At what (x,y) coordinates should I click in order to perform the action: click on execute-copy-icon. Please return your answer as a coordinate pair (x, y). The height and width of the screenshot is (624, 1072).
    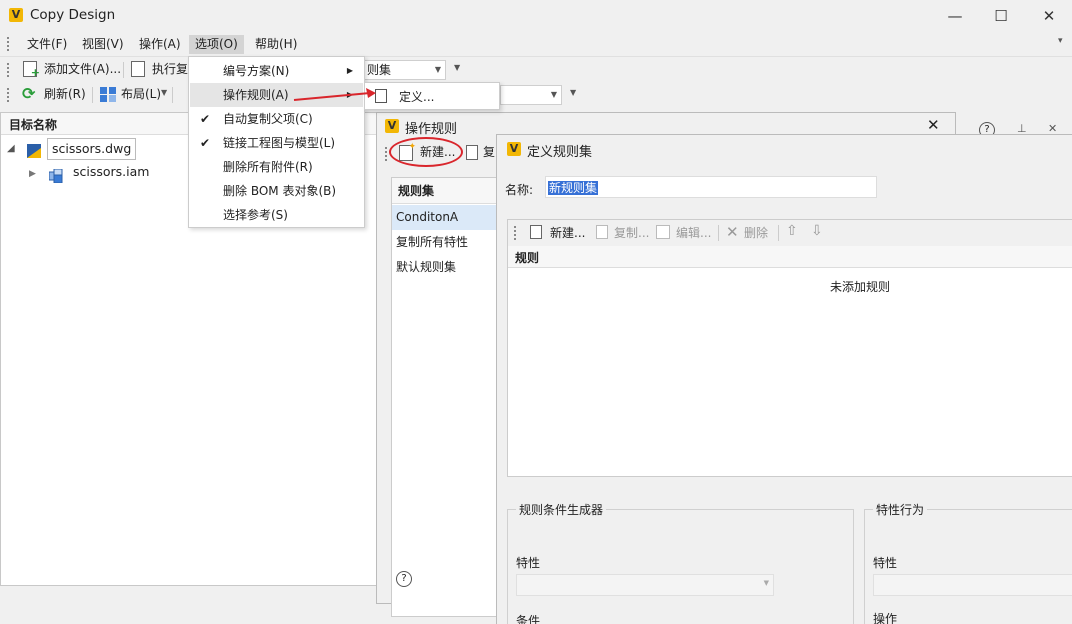
    Looking at the image, I should click on (138, 69).